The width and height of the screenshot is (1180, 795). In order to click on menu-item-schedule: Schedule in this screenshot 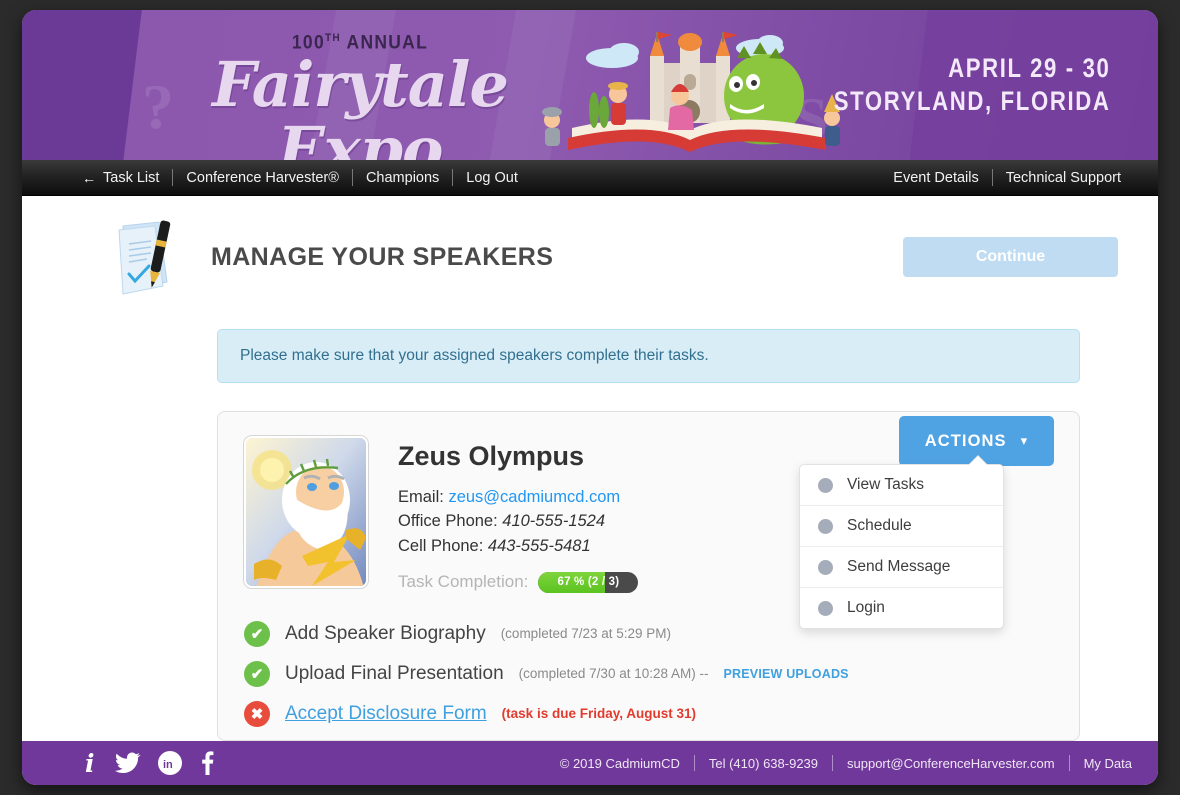, I will do `click(901, 526)`.